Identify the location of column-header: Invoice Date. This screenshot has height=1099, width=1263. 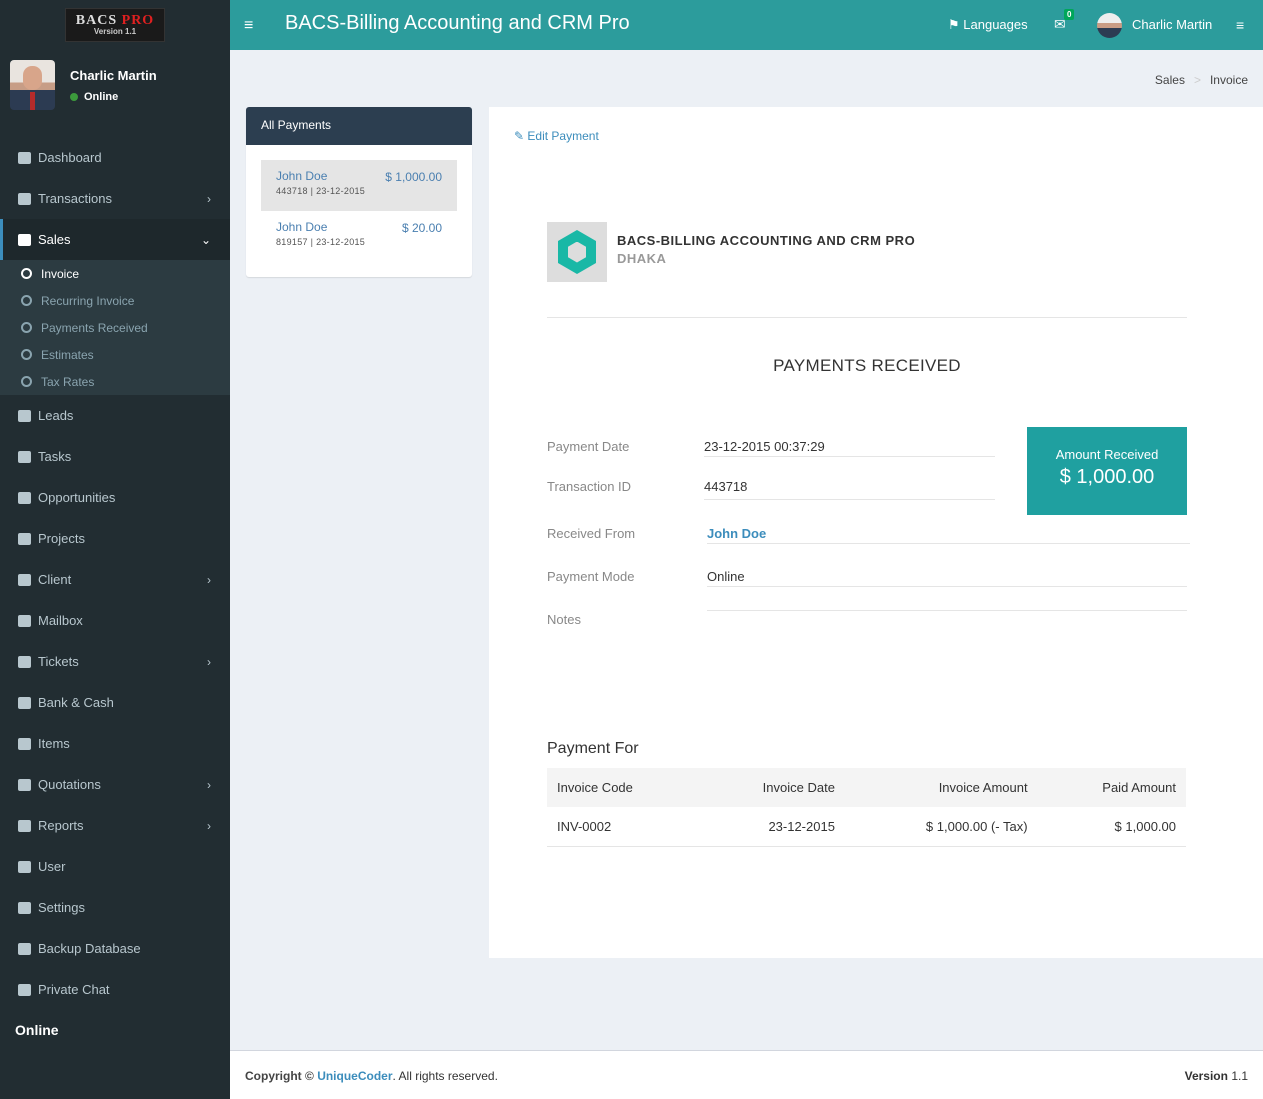
(771, 787).